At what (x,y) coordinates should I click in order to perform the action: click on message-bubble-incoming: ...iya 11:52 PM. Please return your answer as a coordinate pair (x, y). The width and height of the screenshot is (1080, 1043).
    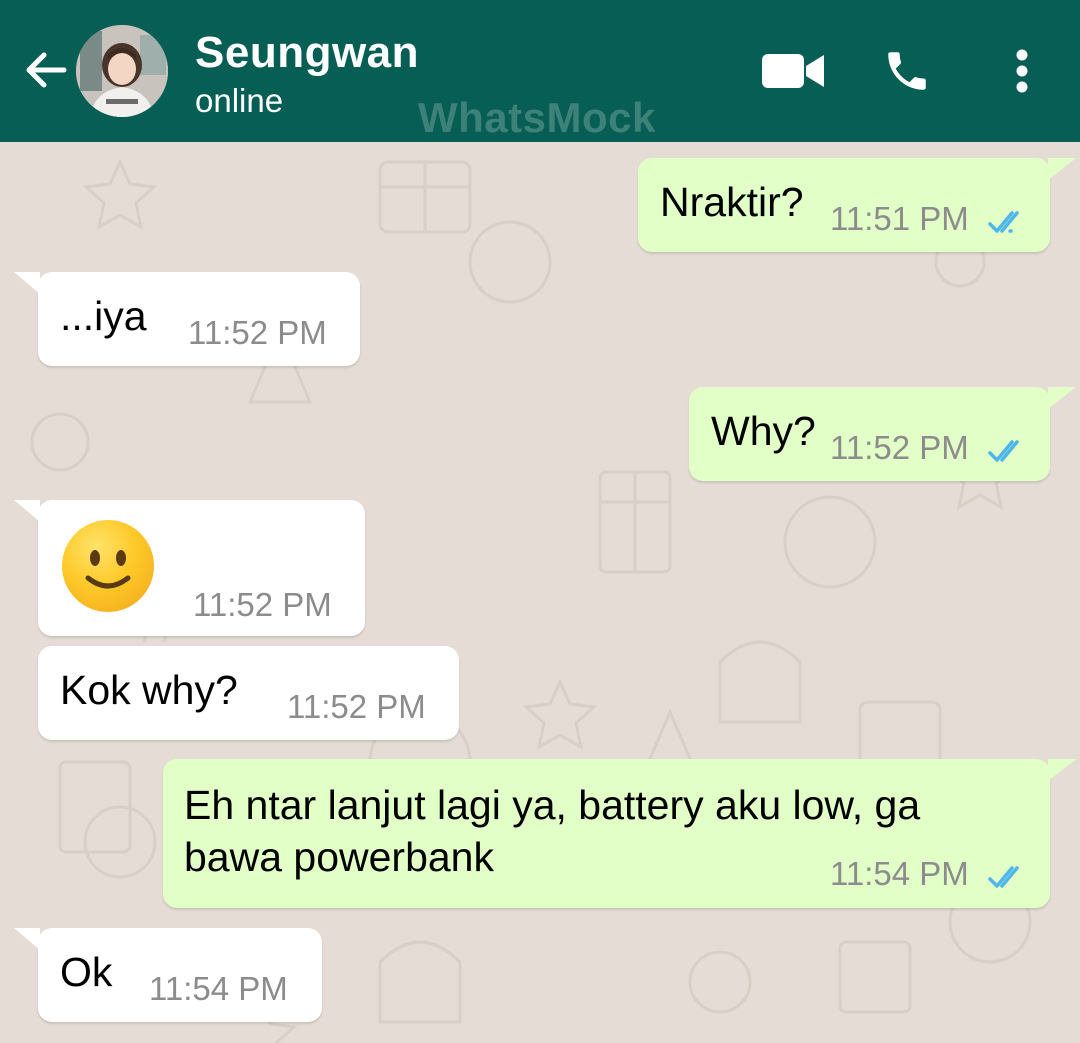
    Looking at the image, I should click on (187, 319).